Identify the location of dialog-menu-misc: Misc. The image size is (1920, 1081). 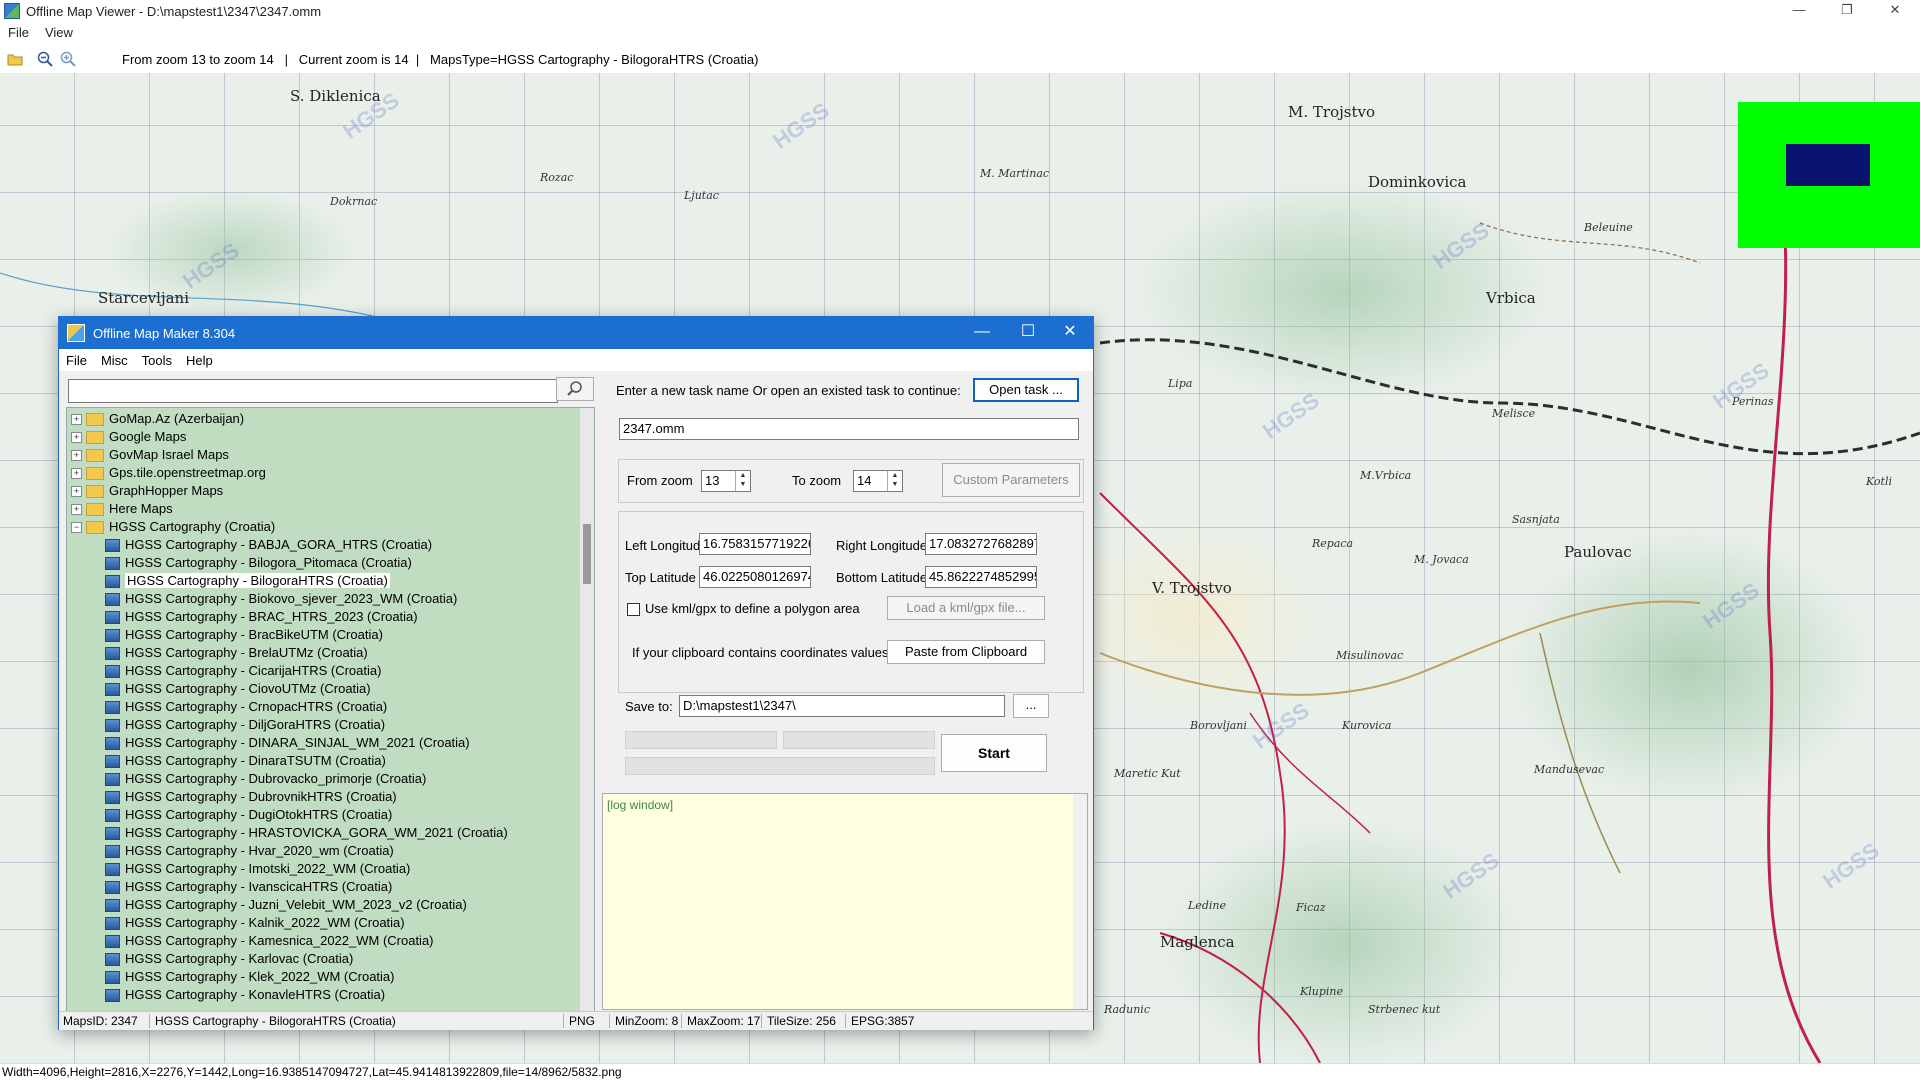
(114, 360).